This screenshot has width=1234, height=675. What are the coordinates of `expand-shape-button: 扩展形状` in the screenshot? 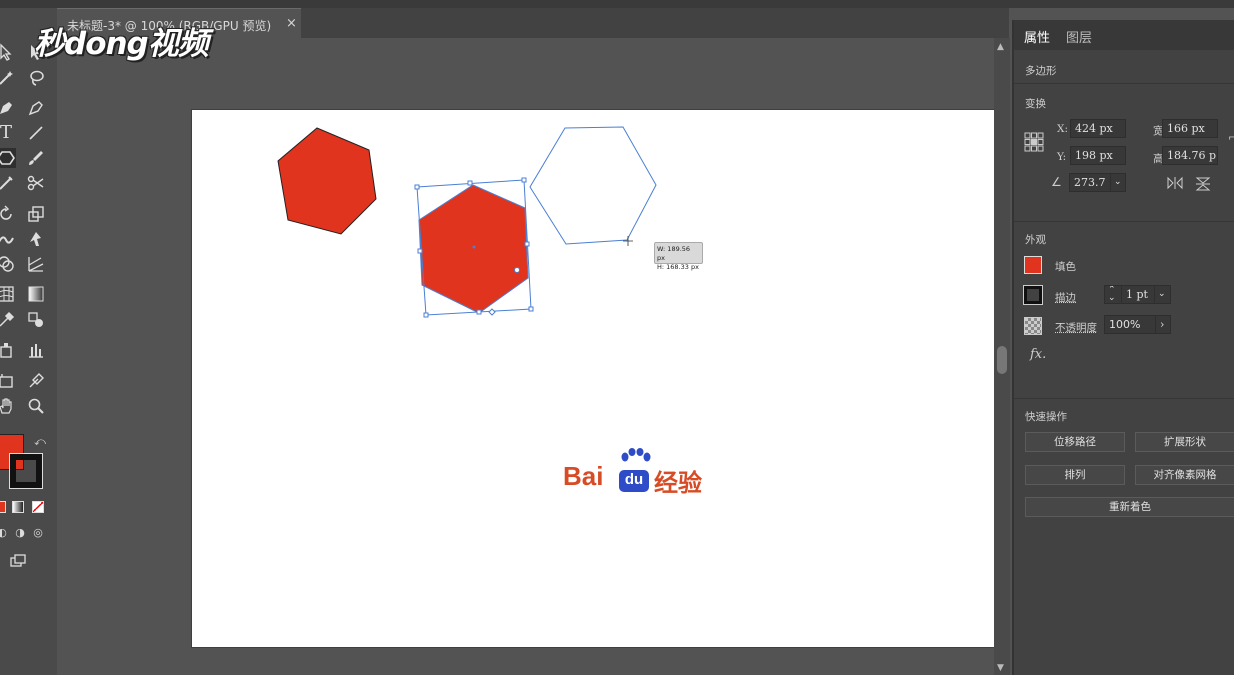 It's located at (1184, 442).